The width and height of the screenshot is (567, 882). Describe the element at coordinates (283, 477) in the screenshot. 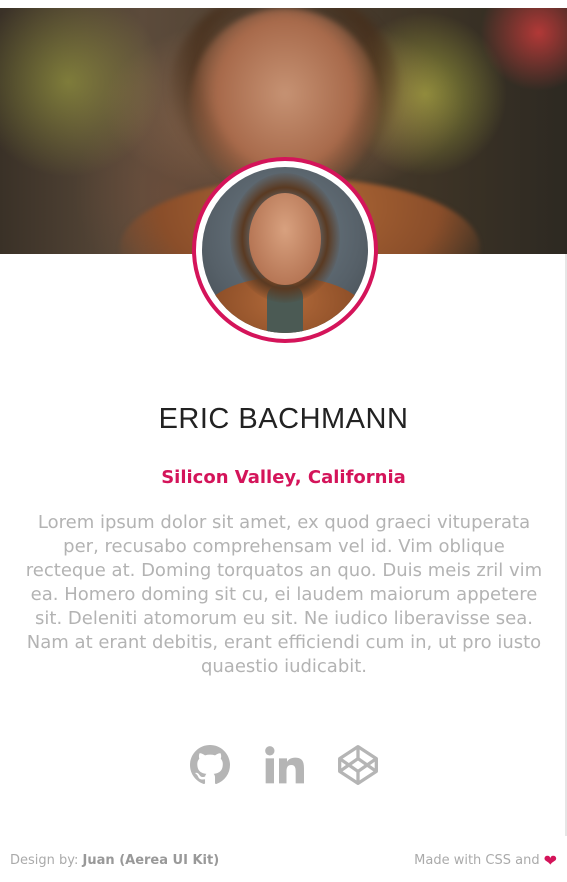

I see `profile-location: Silicon Valley, California` at that location.